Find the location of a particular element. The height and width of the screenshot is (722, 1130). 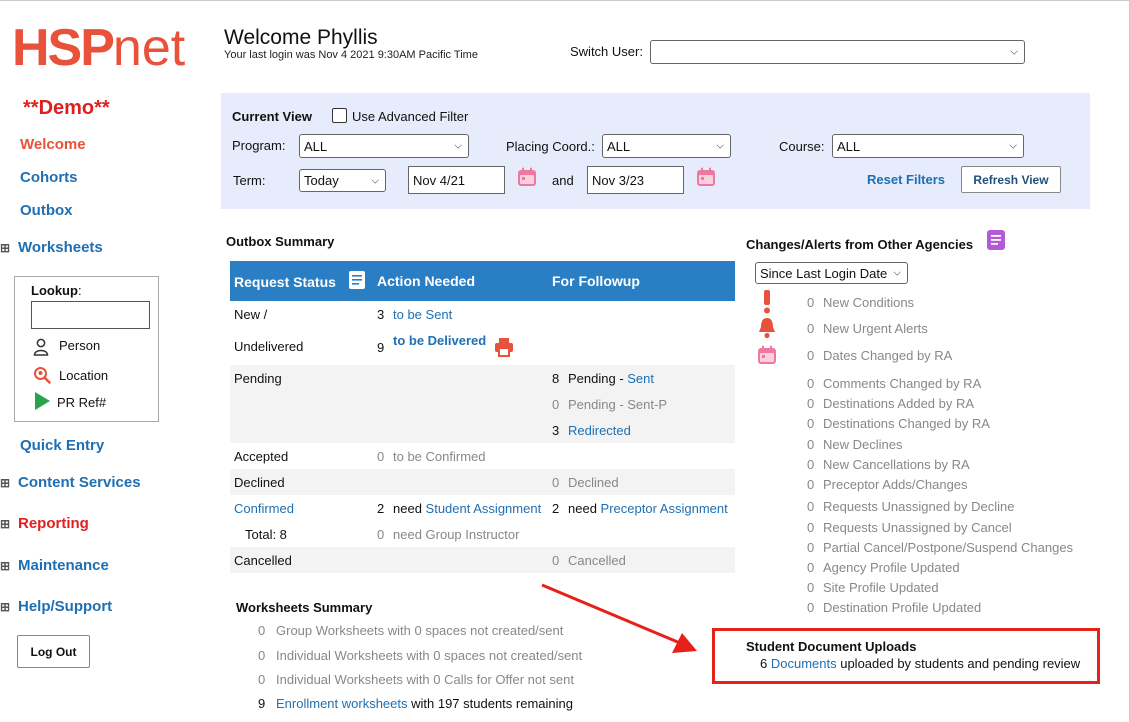

advanced-filter-checkbox is located at coordinates (339, 115).